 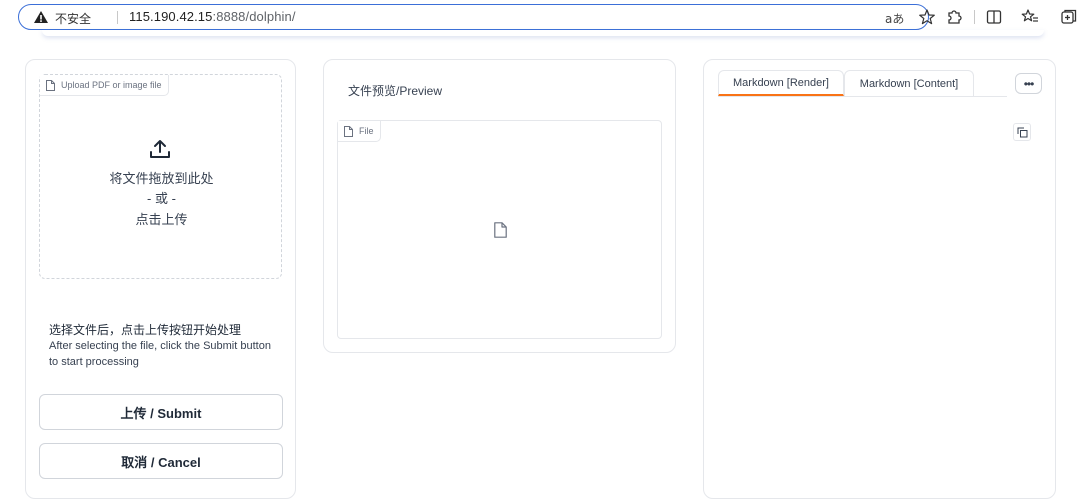 I want to click on copy-icon, so click(x=1022, y=132).